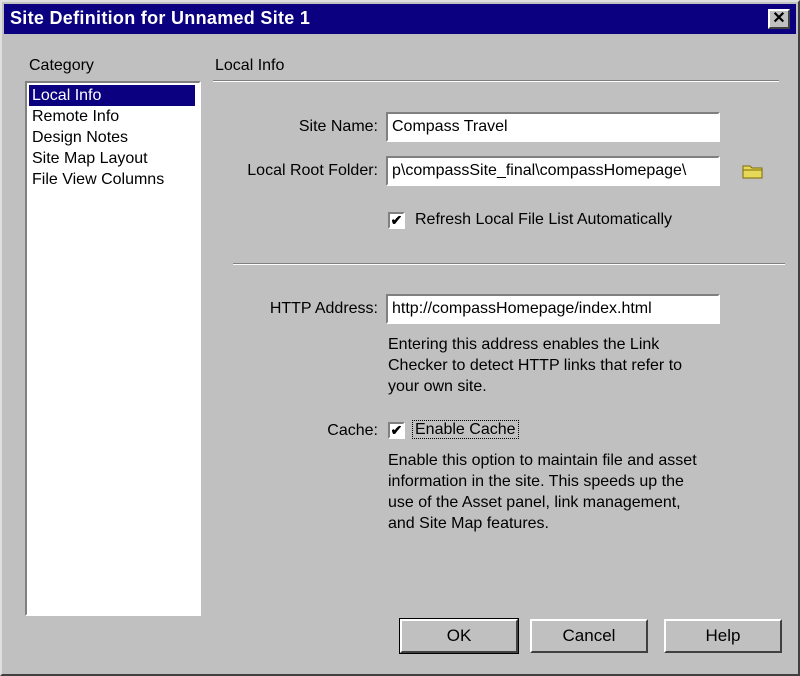  Describe the element at coordinates (396, 220) in the screenshot. I see `refresh-checkbox: ✔` at that location.